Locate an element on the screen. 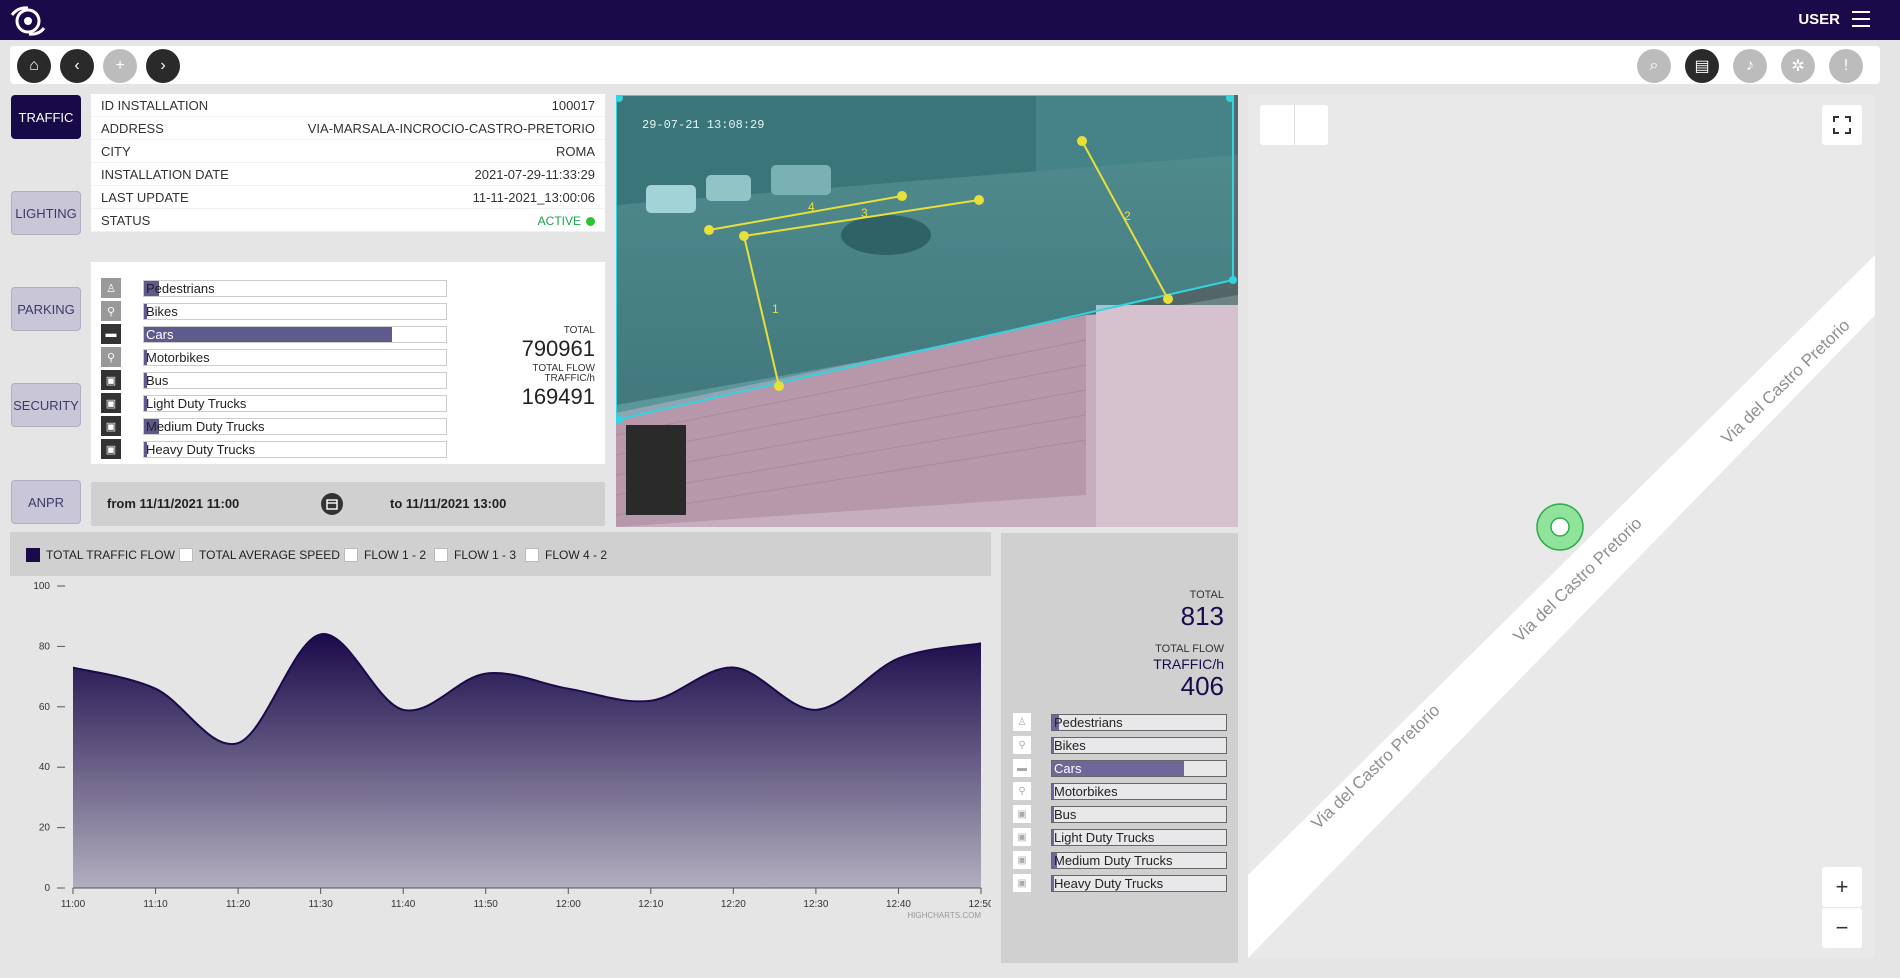  car-icon: ▬ is located at coordinates (111, 334).